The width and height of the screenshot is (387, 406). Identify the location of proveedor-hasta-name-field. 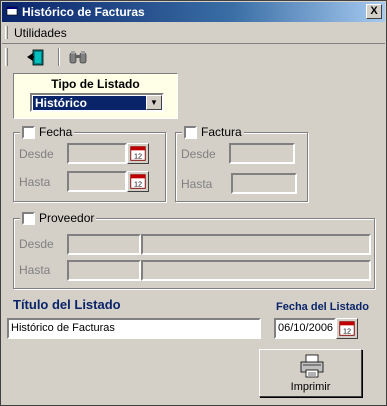
(256, 270).